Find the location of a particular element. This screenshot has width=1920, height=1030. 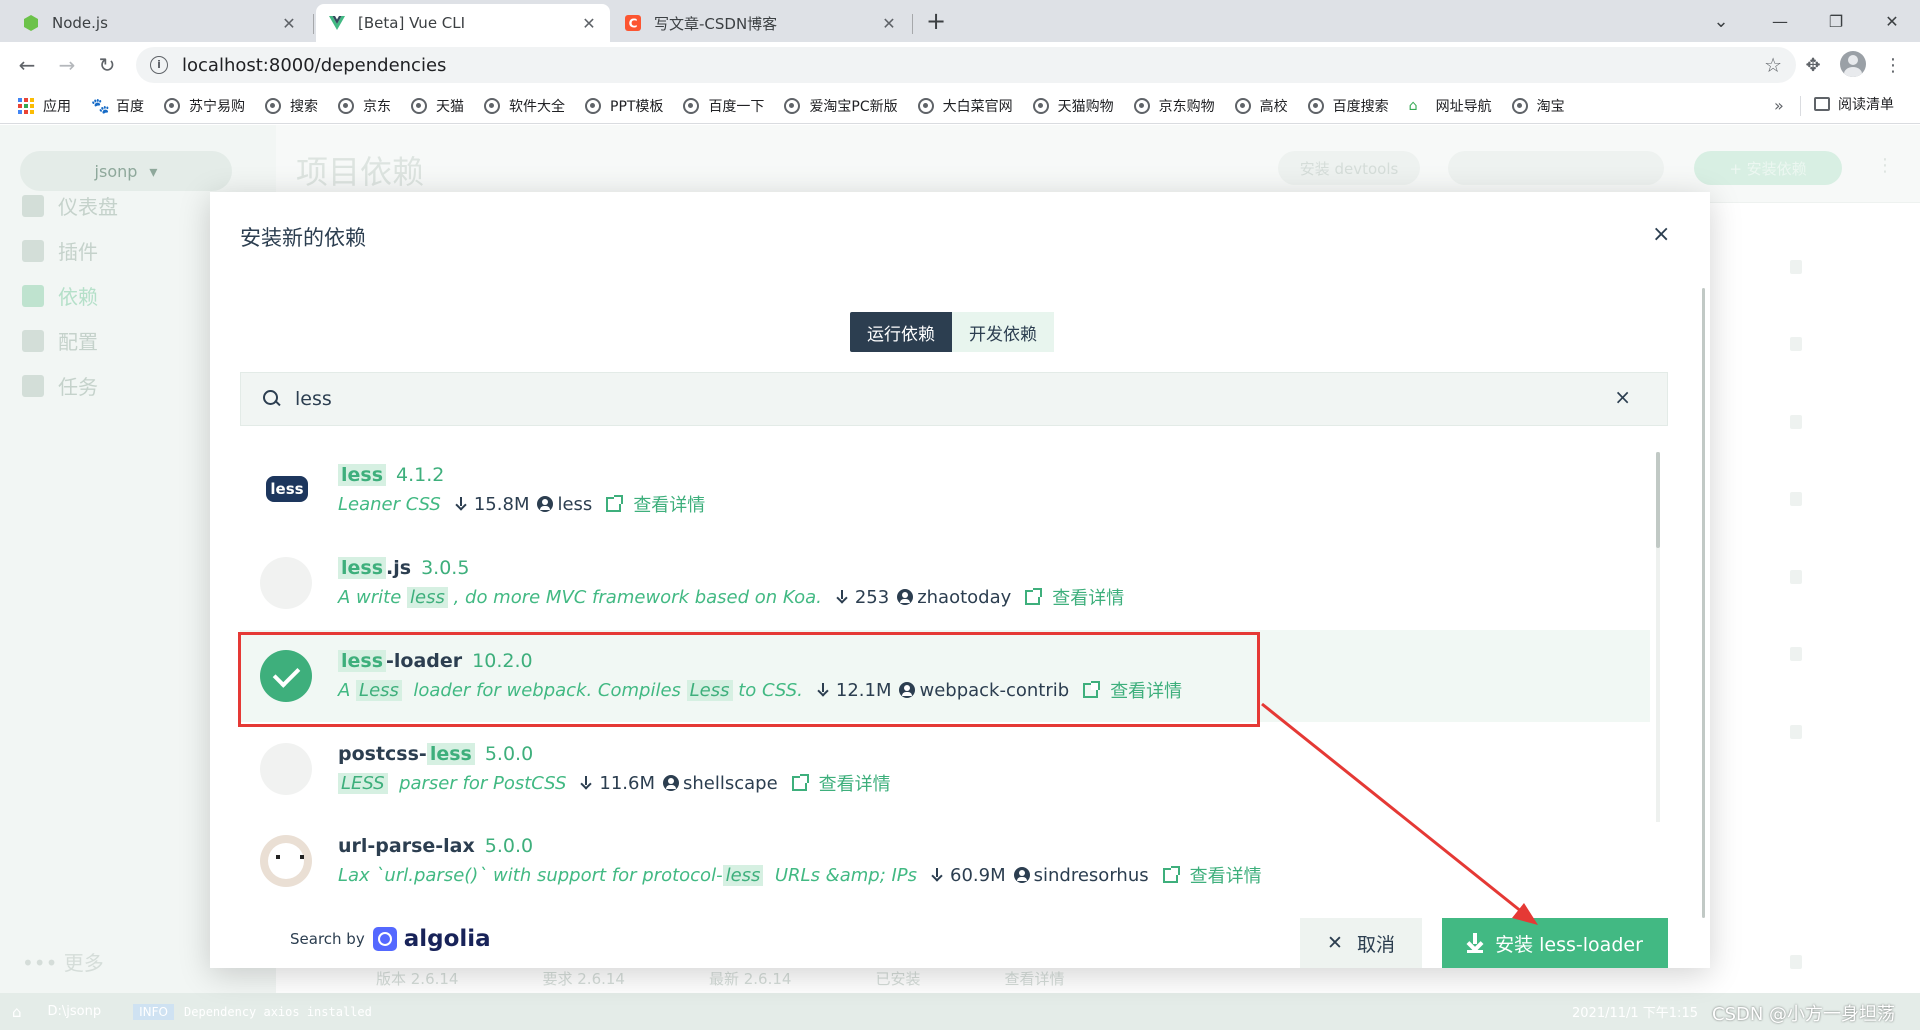

description-segment: , do more MVC framework based on Koa. is located at coordinates (634, 597).